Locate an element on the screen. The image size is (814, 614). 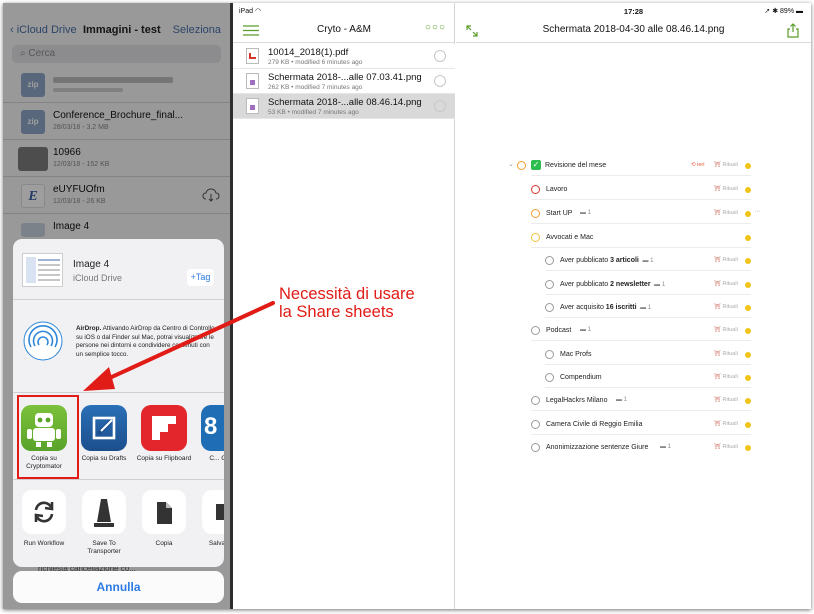
annotation-text: Necessità di usare la Share sheets is located at coordinates (347, 303).